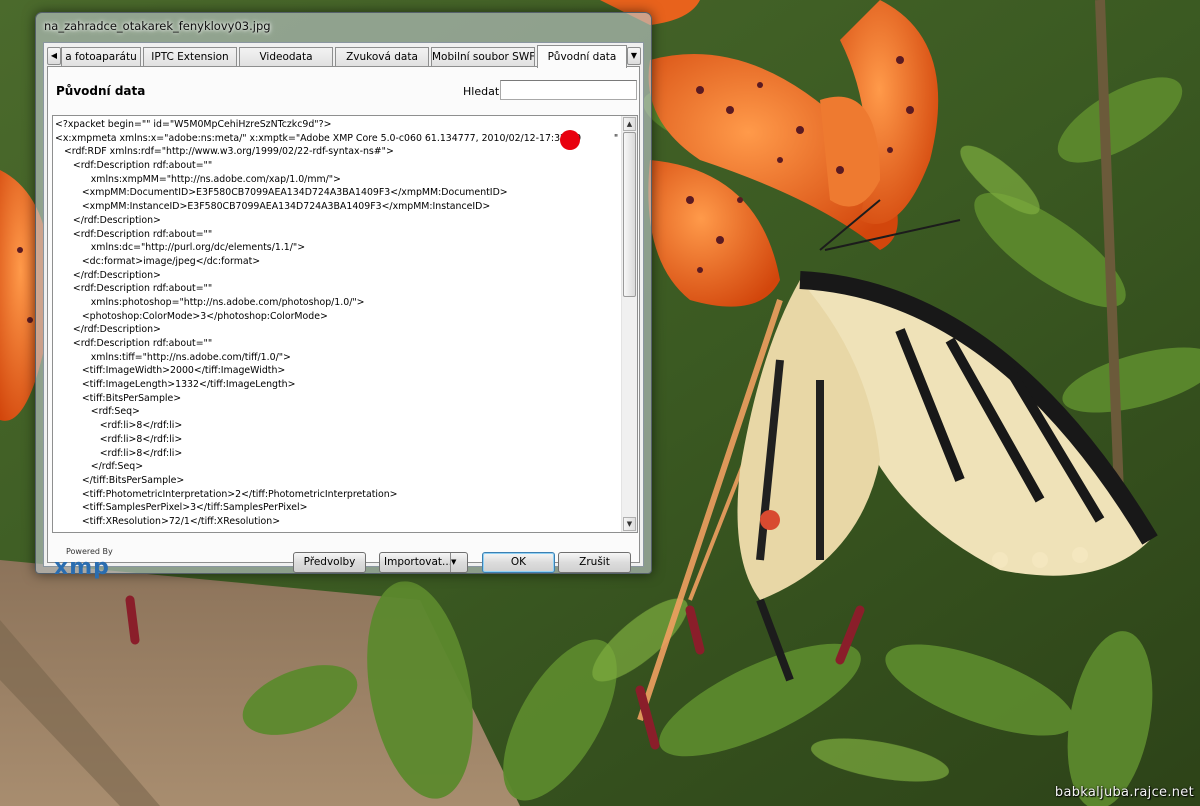 This screenshot has height=806, width=1200. What do you see at coordinates (582, 56) in the screenshot?
I see `tab-raw-data: Původní data` at bounding box center [582, 56].